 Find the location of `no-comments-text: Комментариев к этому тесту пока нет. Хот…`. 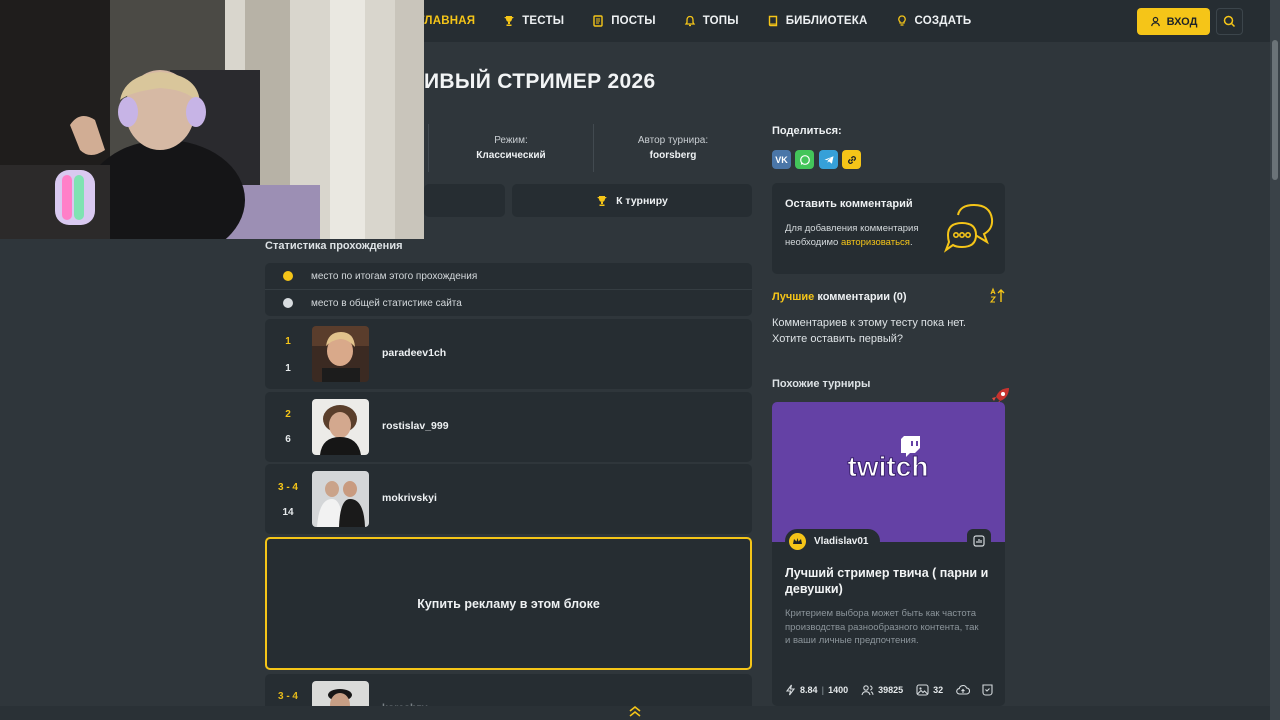

no-comments-text: Комментариев к этому тесту пока нет. Хот… is located at coordinates (869, 331).